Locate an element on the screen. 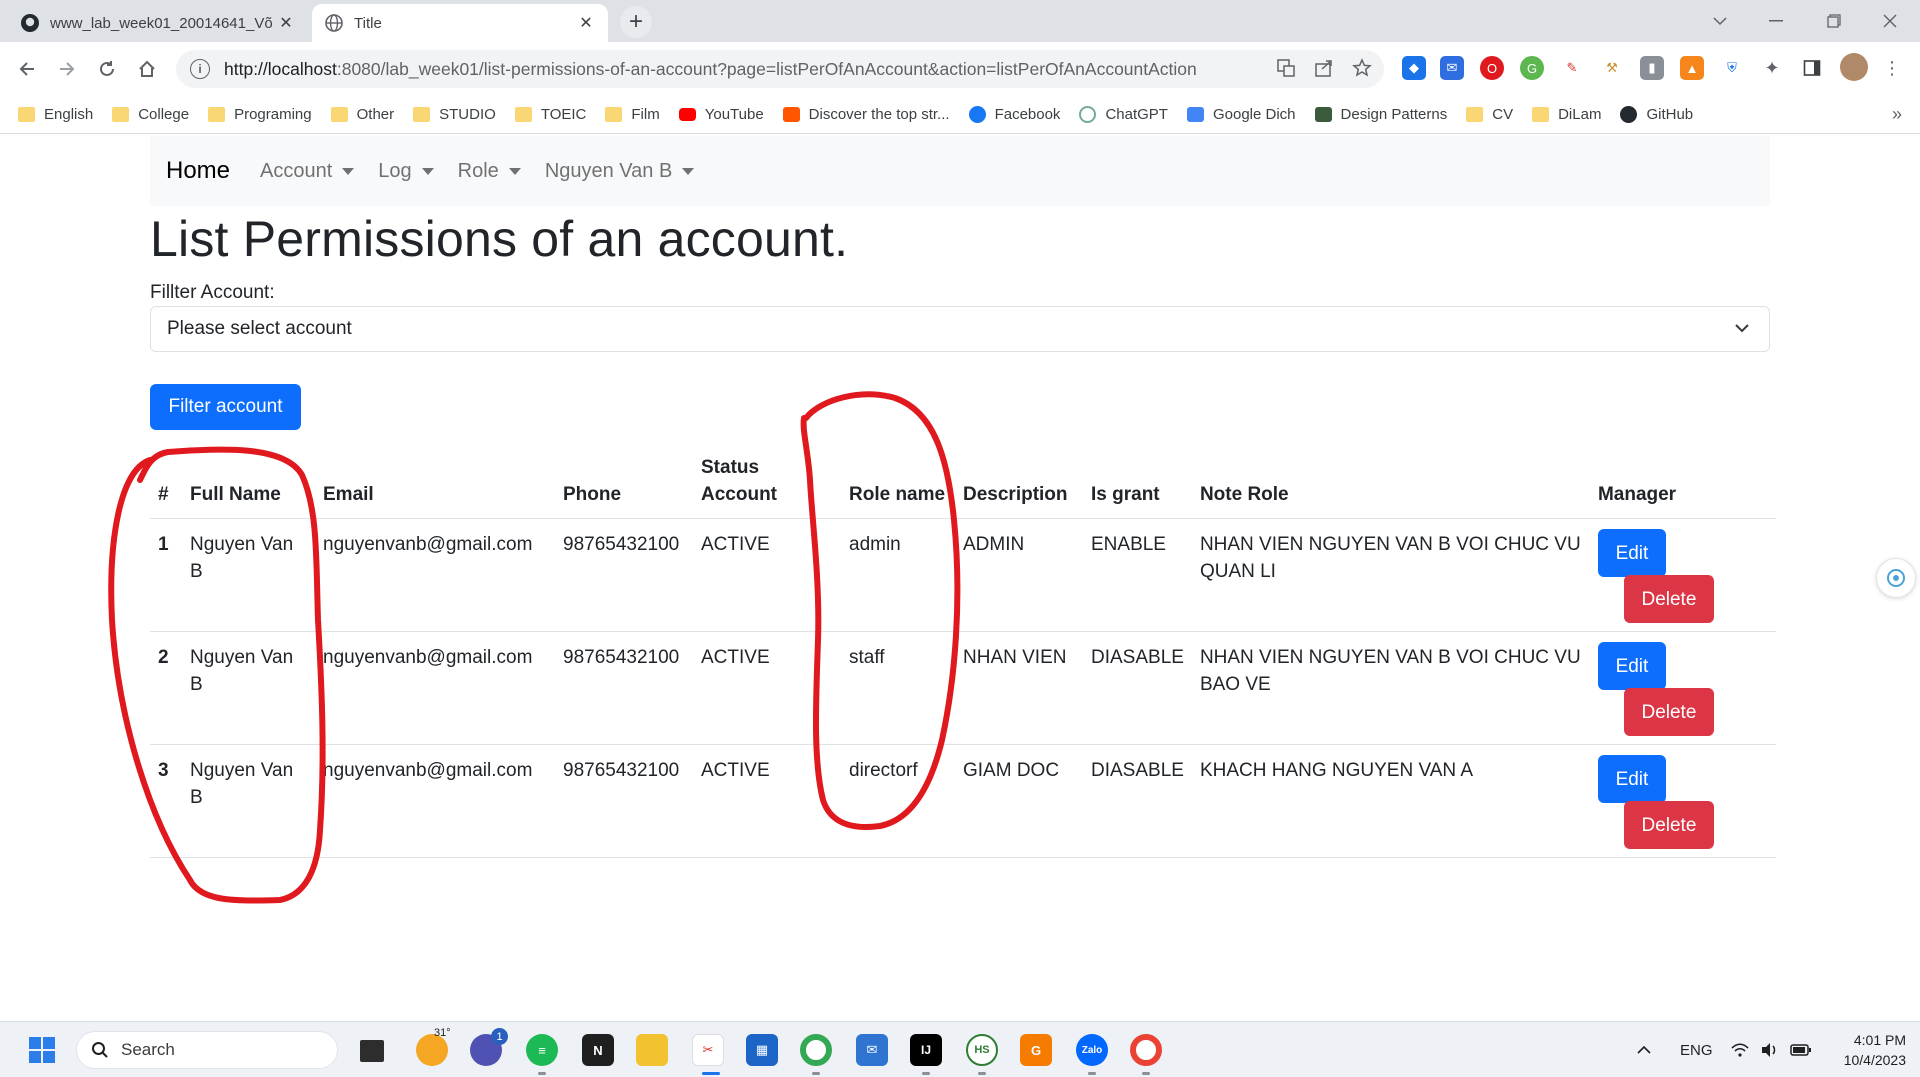 Image resolution: width=1920 pixels, height=1077 pixels. back-icon is located at coordinates (27, 69).